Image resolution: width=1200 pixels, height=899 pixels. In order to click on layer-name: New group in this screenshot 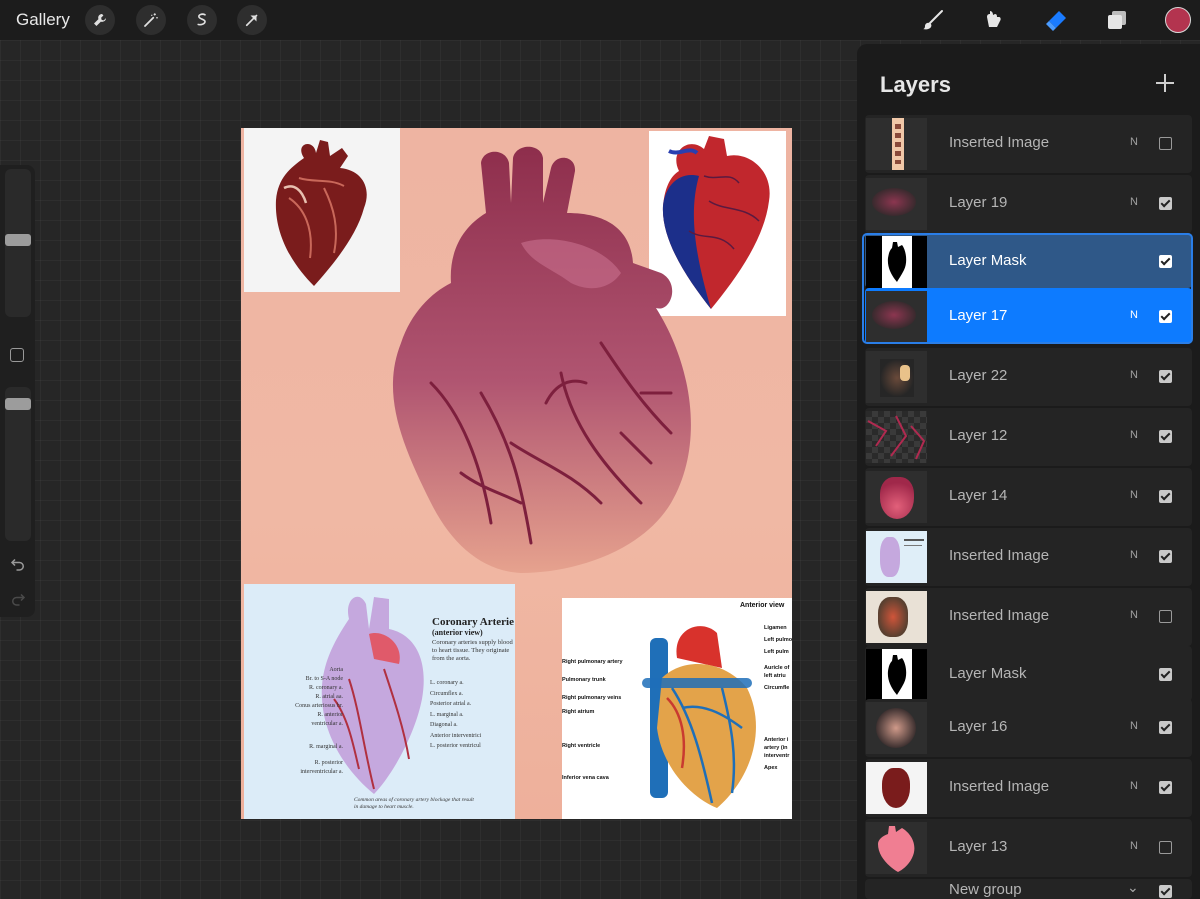, I will do `click(985, 889)`.